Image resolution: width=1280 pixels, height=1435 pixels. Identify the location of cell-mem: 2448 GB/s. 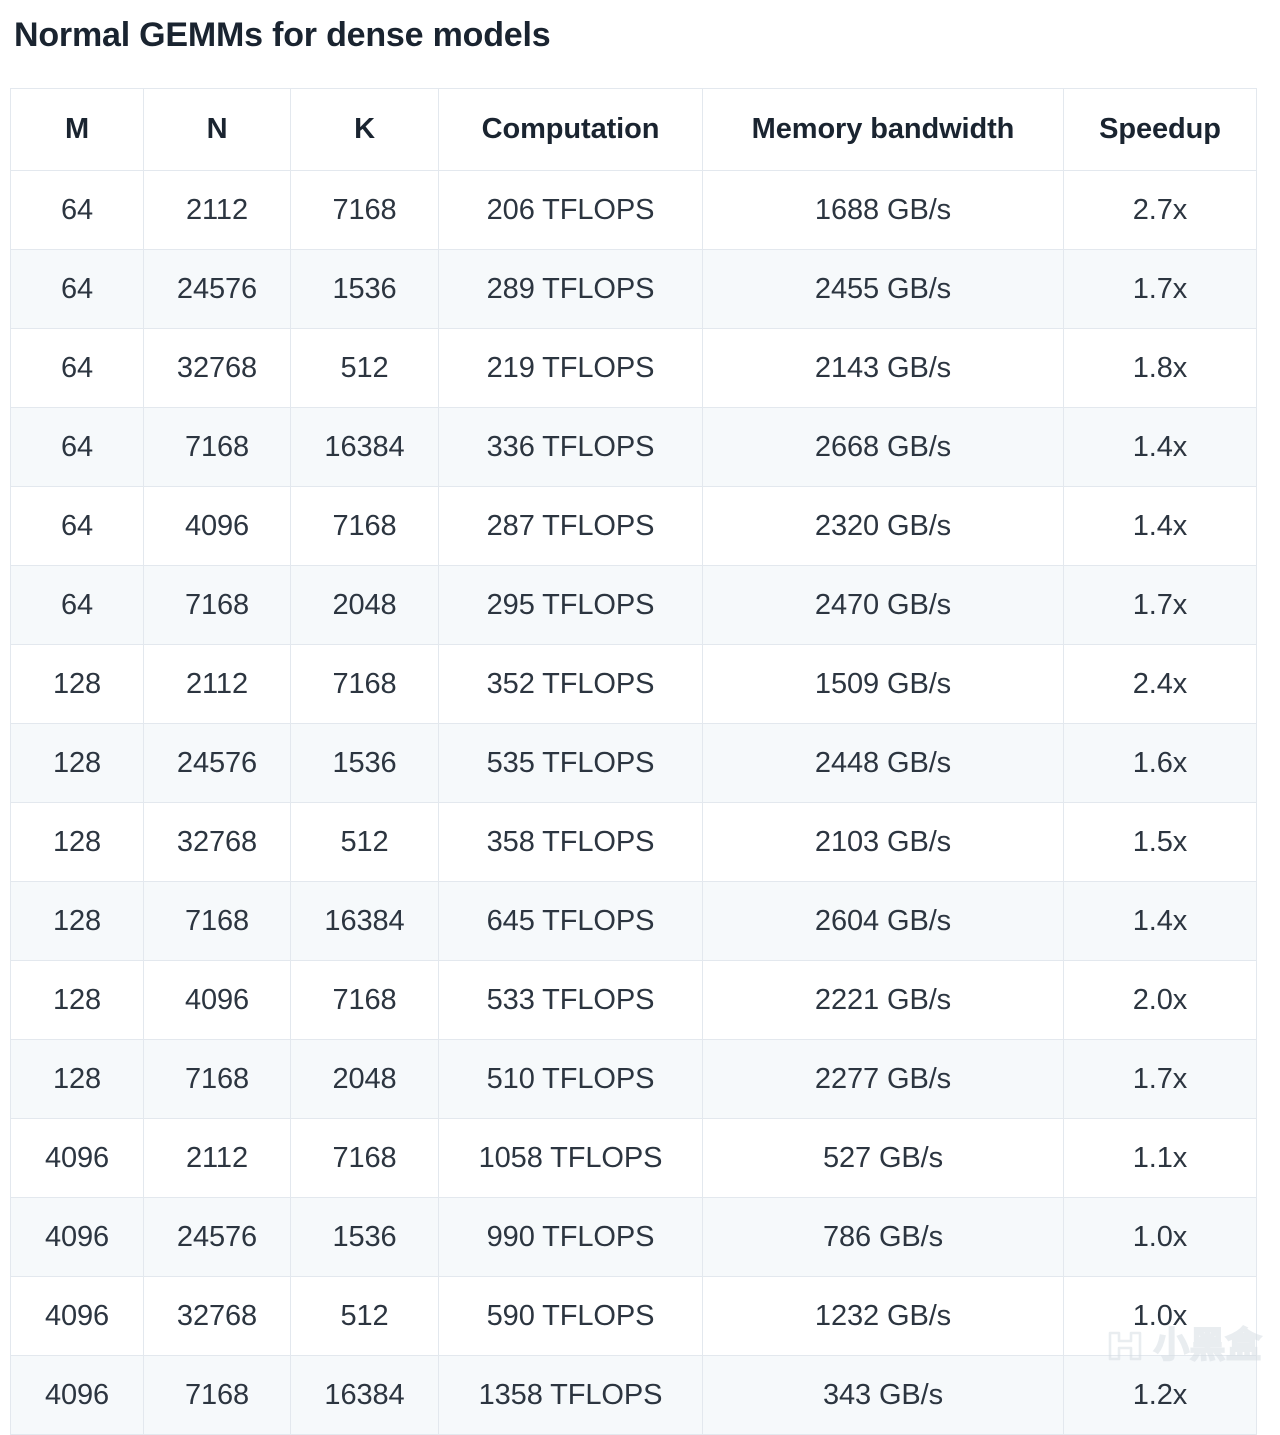
(883, 763).